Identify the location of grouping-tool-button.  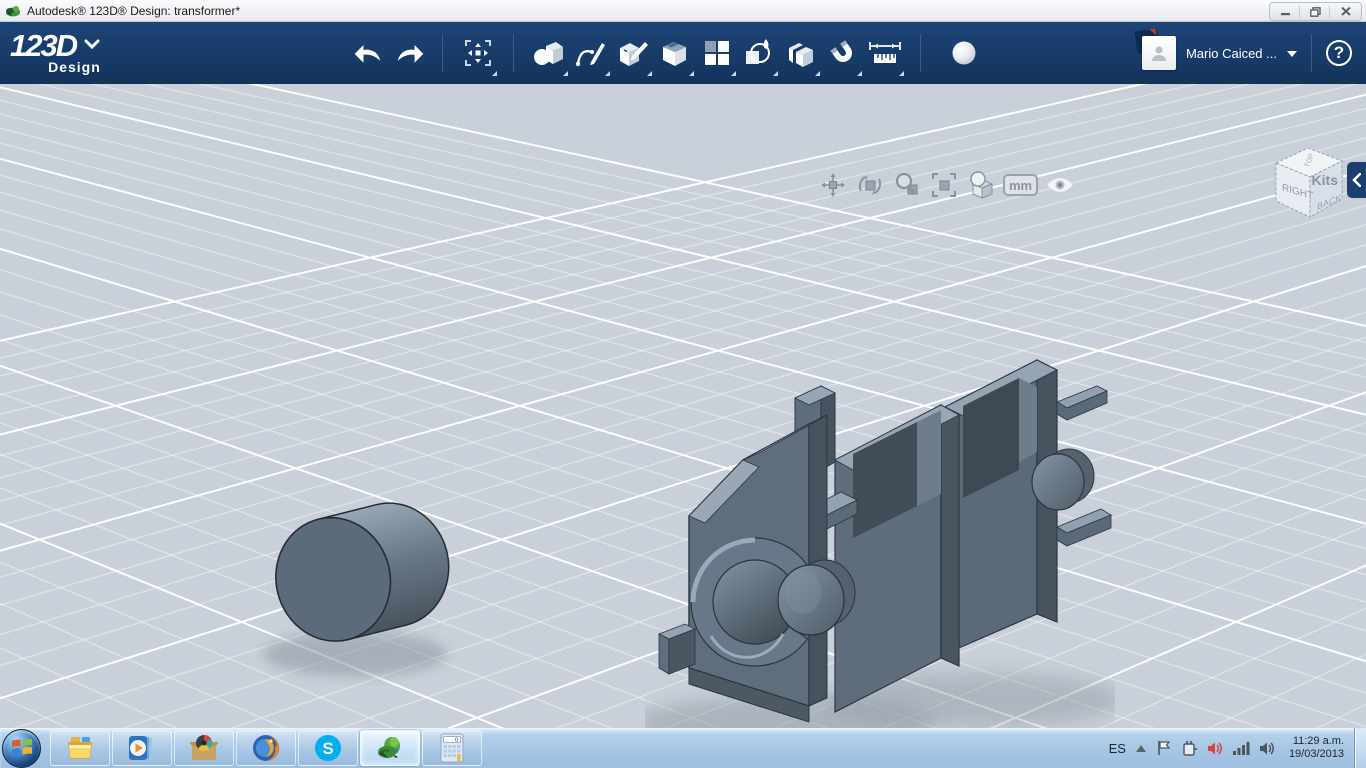
(759, 53).